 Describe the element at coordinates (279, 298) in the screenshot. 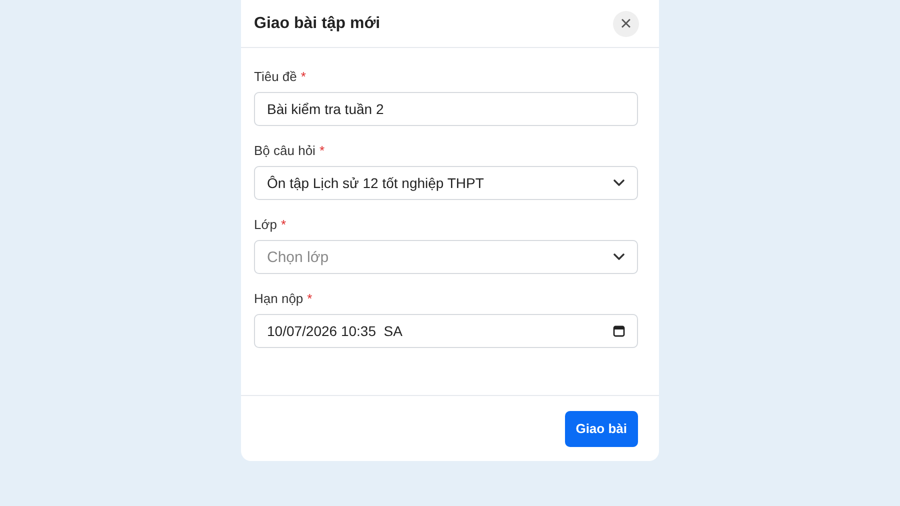

I see `field-label: Hạn nộp` at that location.